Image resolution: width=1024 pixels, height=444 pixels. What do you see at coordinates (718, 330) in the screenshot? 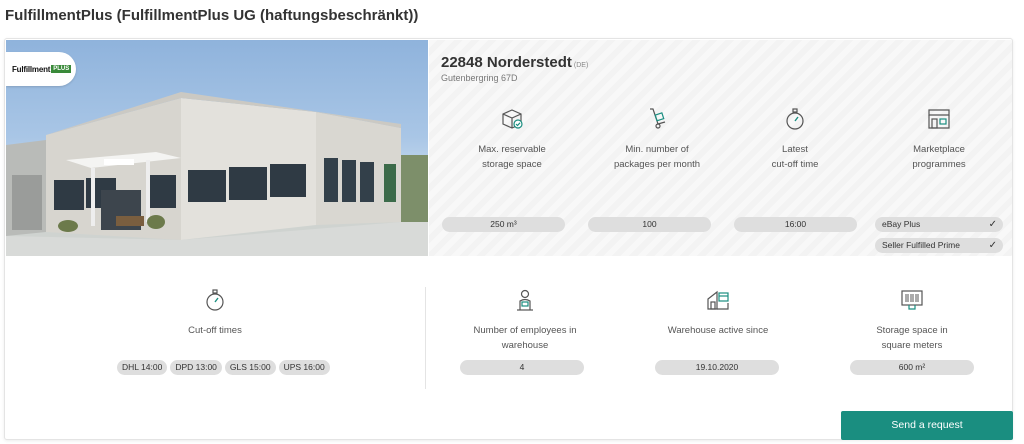
I see `stat-label: Warehouse active since` at bounding box center [718, 330].